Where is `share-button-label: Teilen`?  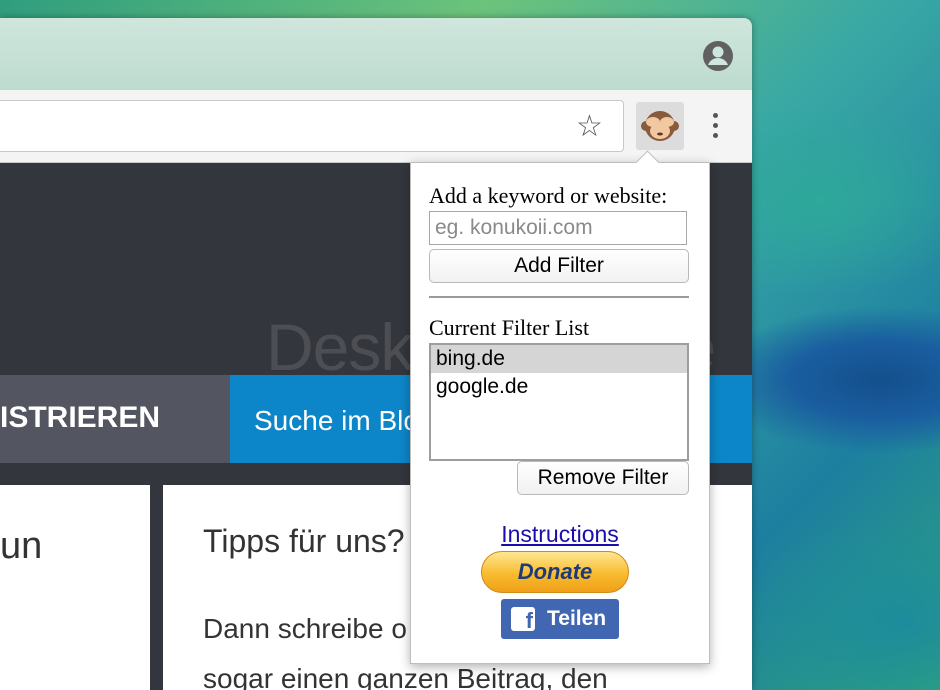
share-button-label: Teilen is located at coordinates (577, 618).